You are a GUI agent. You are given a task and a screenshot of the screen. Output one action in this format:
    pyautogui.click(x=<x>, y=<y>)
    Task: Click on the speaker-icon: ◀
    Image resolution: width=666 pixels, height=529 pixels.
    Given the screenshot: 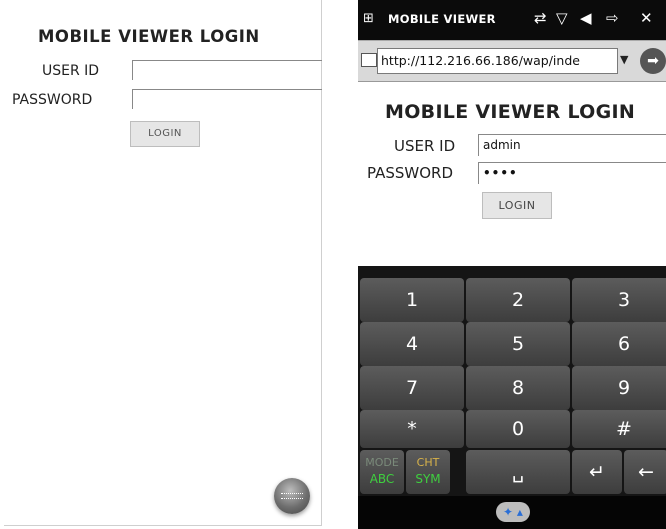 What is the action you would take?
    pyautogui.click(x=586, y=18)
    